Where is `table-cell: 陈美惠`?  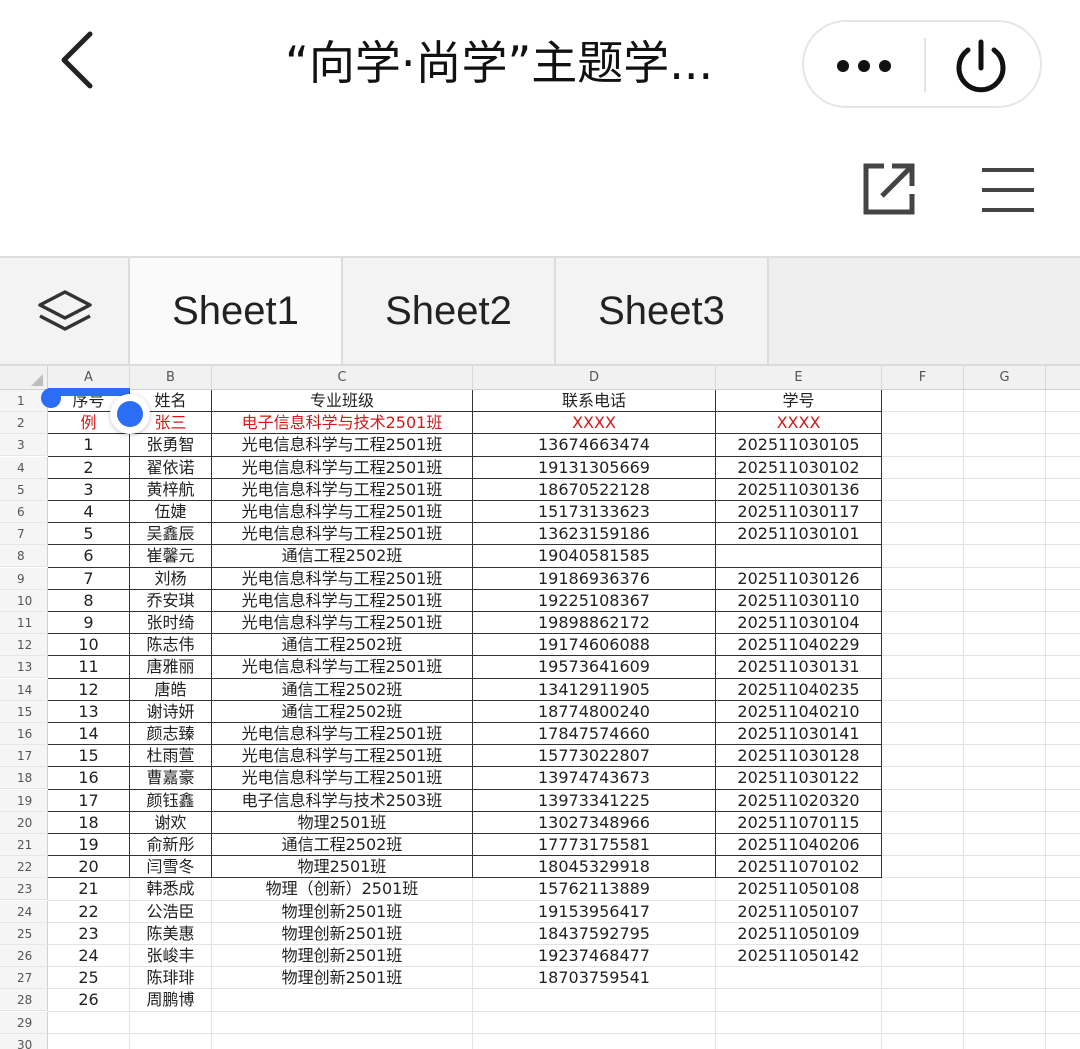 table-cell: 陈美惠 is located at coordinates (171, 933).